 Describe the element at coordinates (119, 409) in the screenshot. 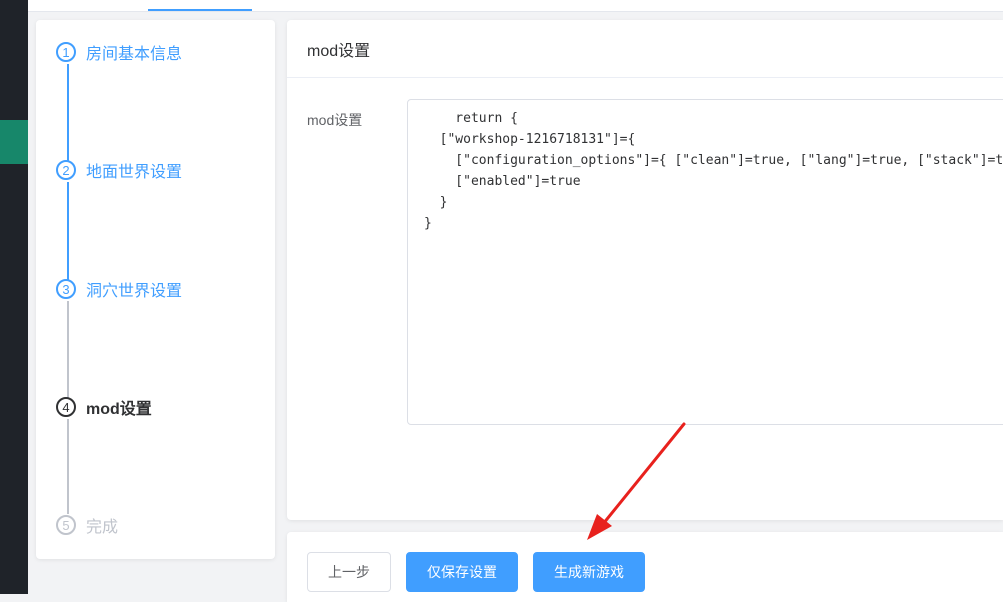

I see `step-label: mod设置` at that location.